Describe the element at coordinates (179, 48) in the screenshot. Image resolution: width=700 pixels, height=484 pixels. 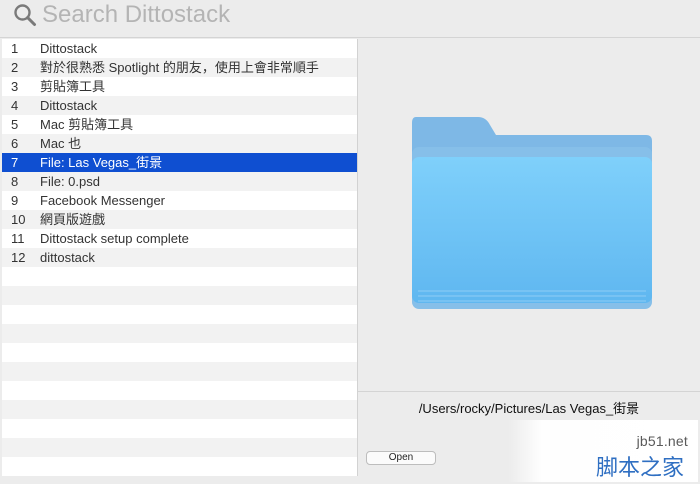
I see `list-item: 1 Dittostack` at that location.